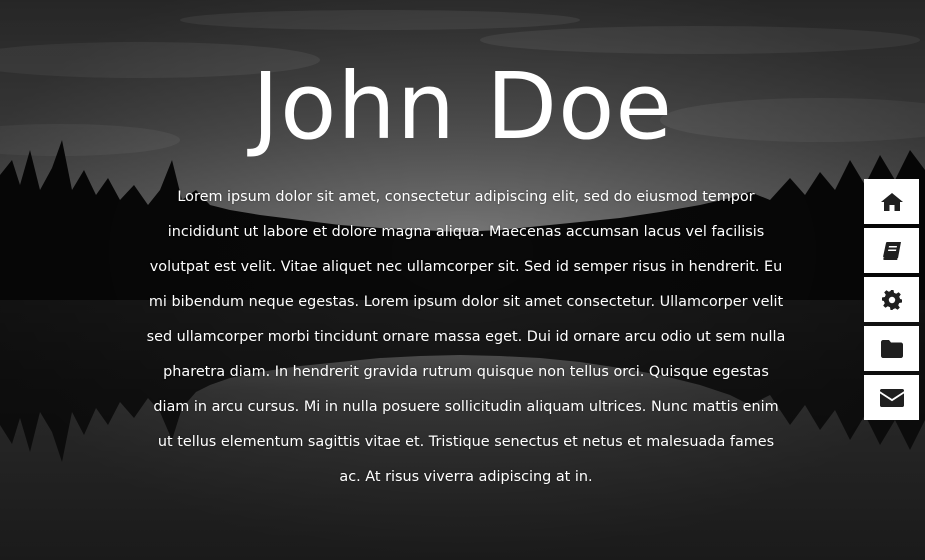 Image resolution: width=925 pixels, height=560 pixels. I want to click on envelope-icon, so click(891, 397).